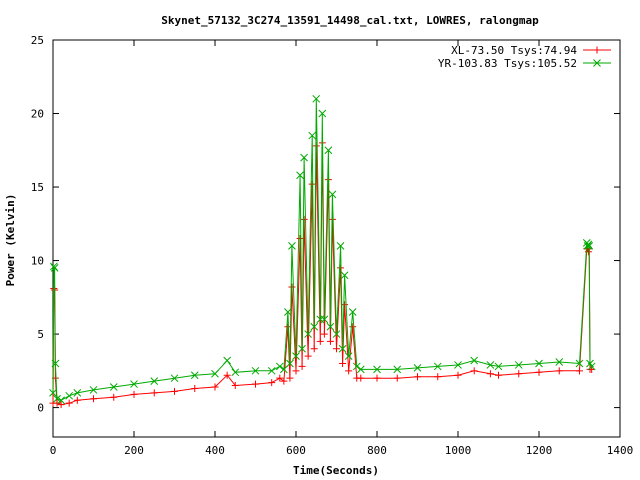  Describe the element at coordinates (37, 40) in the screenshot. I see `y-tick-label: 25` at that location.